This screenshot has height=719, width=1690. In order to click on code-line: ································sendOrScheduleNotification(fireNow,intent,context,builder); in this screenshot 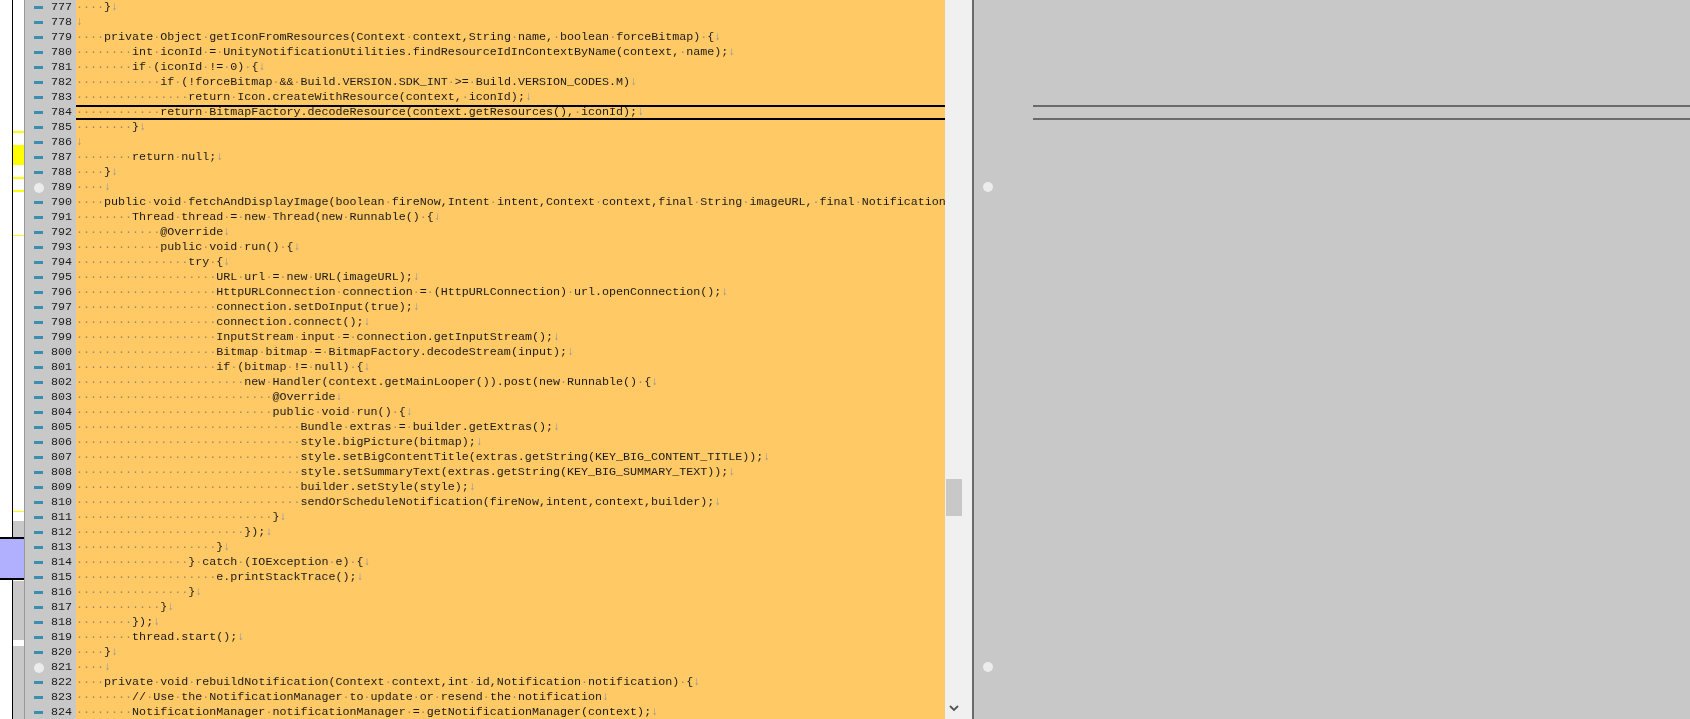, I will do `click(395, 502)`.